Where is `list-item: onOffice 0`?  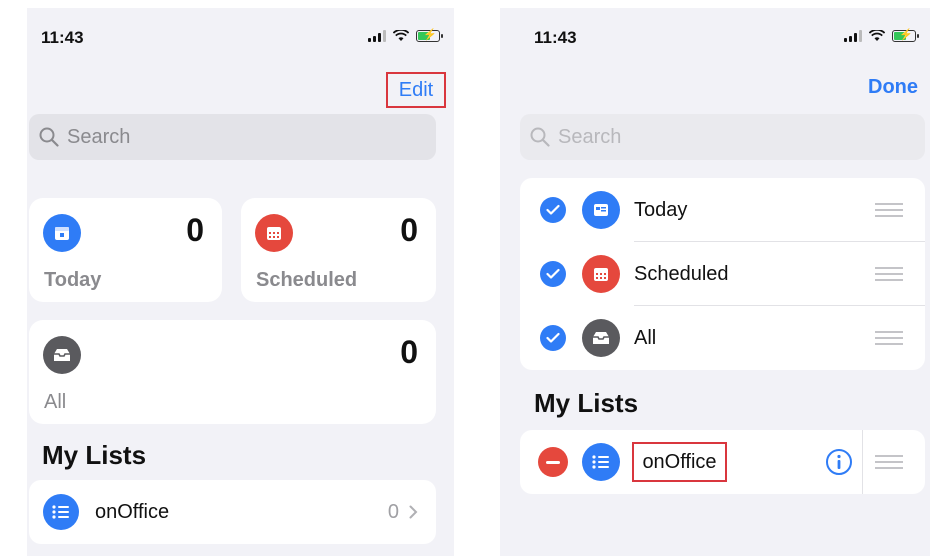 list-item: onOffice 0 is located at coordinates (232, 512).